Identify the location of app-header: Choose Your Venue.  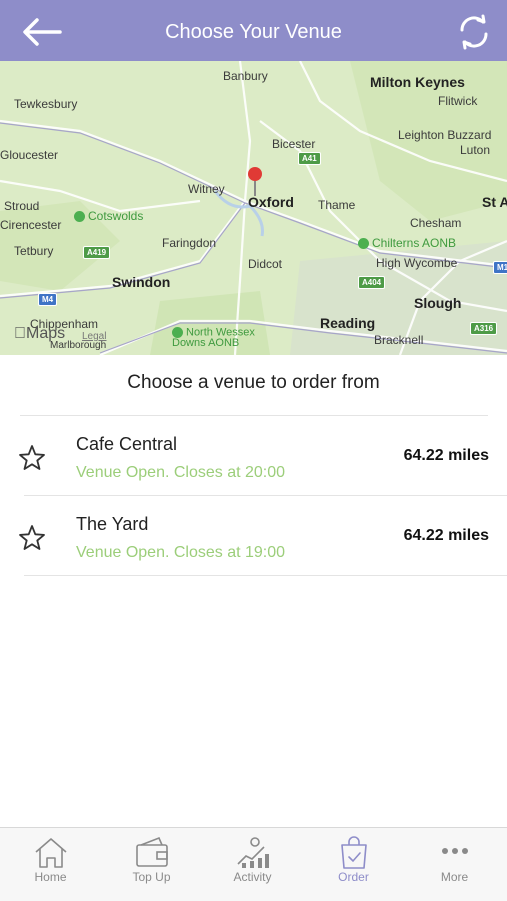
(253, 30).